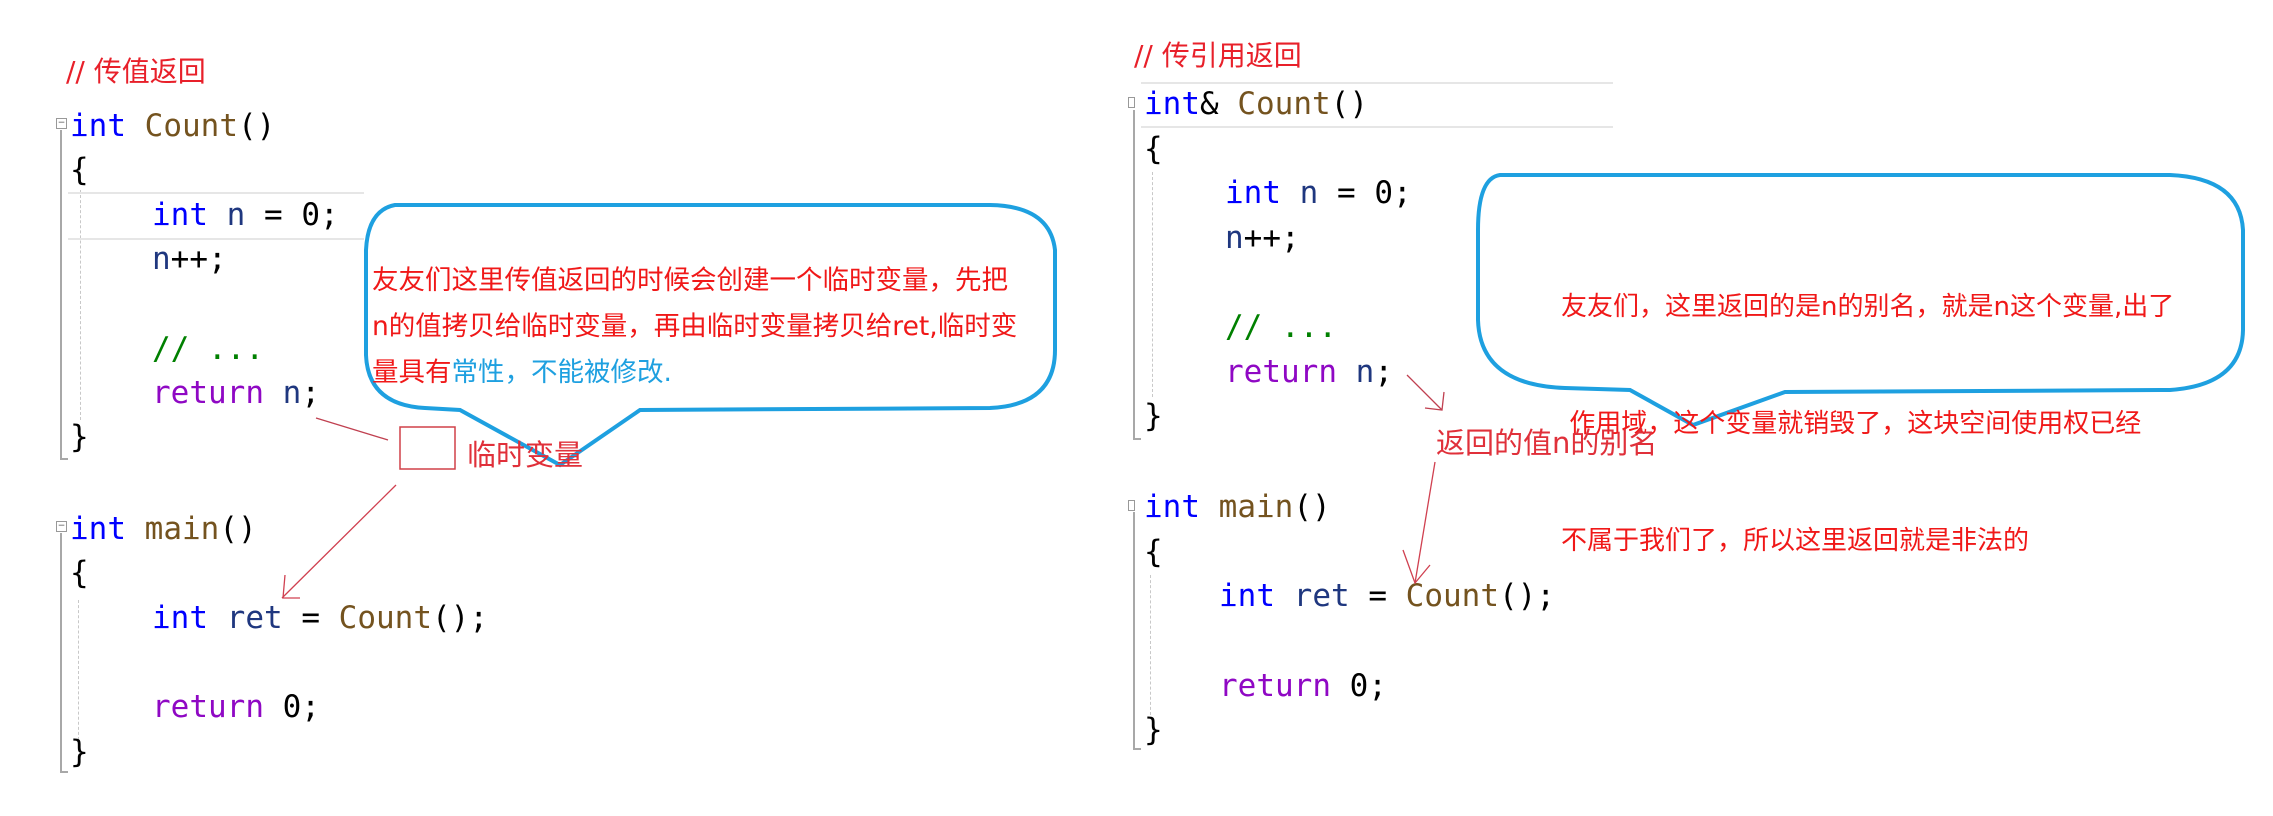 This screenshot has height=816, width=2273. Describe the element at coordinates (694, 373) in the screenshot. I see `left-bubble-line: 量具有常性，不能被修改.` at that location.